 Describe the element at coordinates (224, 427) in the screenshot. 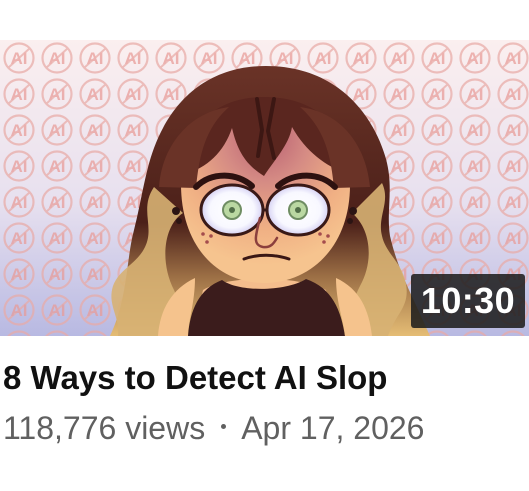

I see `dot-icon` at that location.